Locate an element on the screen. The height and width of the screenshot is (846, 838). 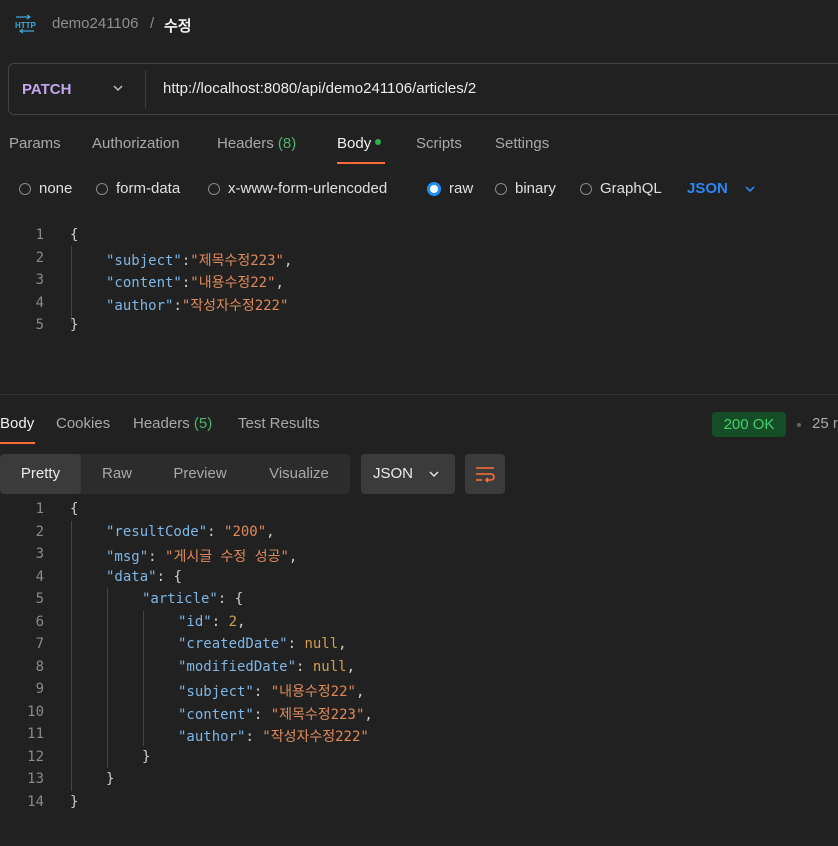
code-line: 4 "data": { is located at coordinates (419, 580).